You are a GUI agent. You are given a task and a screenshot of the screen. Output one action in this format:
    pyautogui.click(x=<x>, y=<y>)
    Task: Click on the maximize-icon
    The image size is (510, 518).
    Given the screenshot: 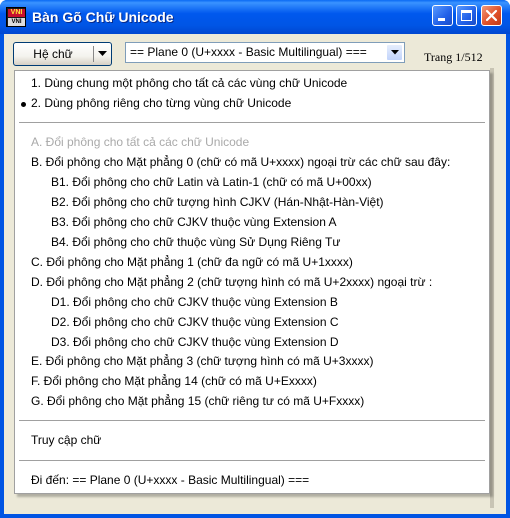 What is the action you would take?
    pyautogui.click(x=466, y=15)
    